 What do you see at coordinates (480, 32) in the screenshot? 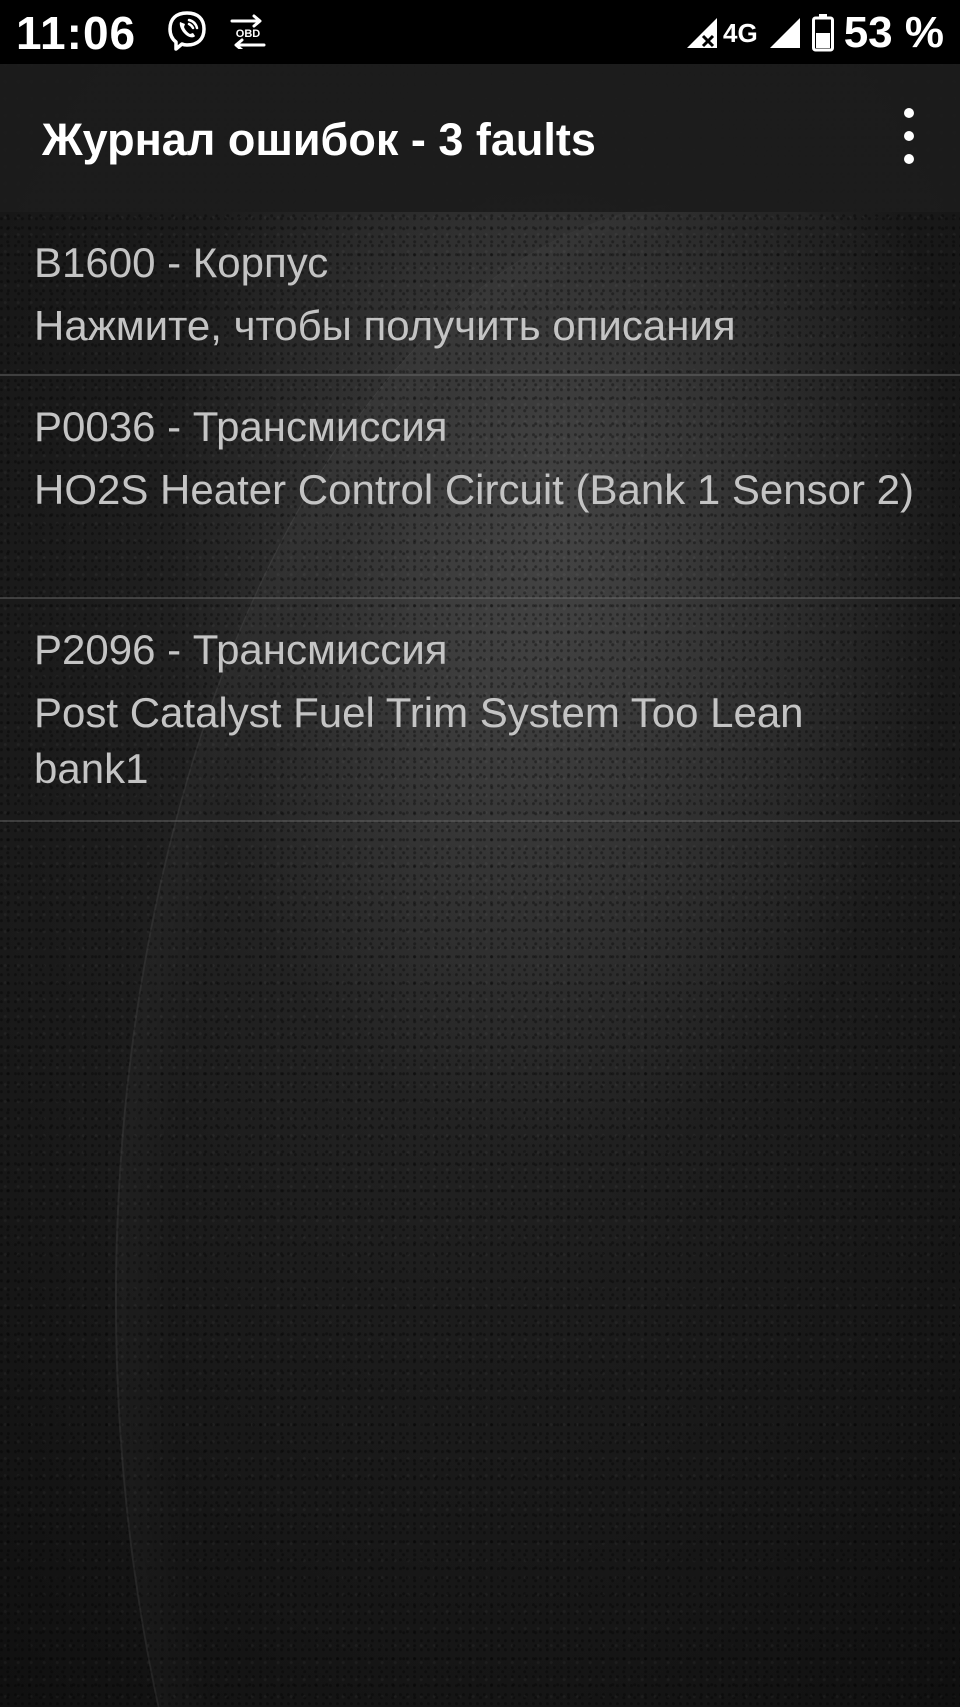
I see `status-bar: 11:06 OBD 4G 53 %` at bounding box center [480, 32].